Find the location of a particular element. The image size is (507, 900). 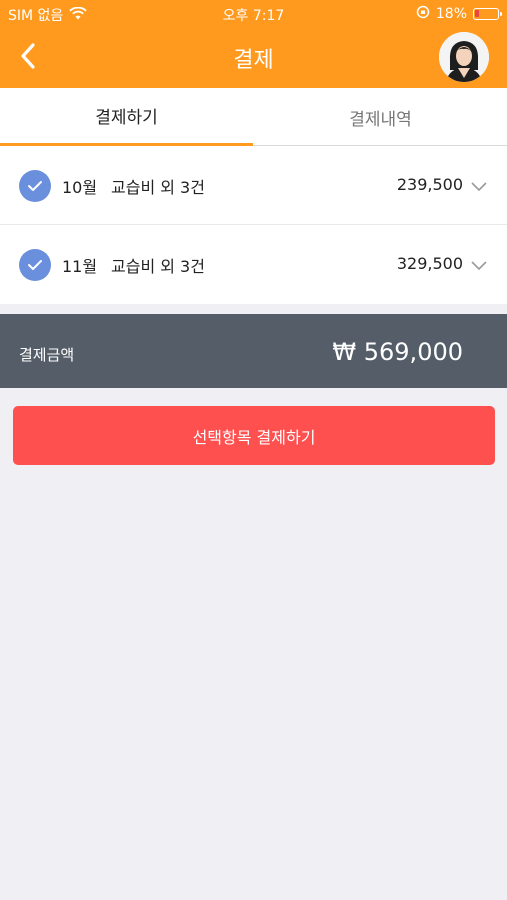

total-value: ₩ 569,000 is located at coordinates (397, 352).